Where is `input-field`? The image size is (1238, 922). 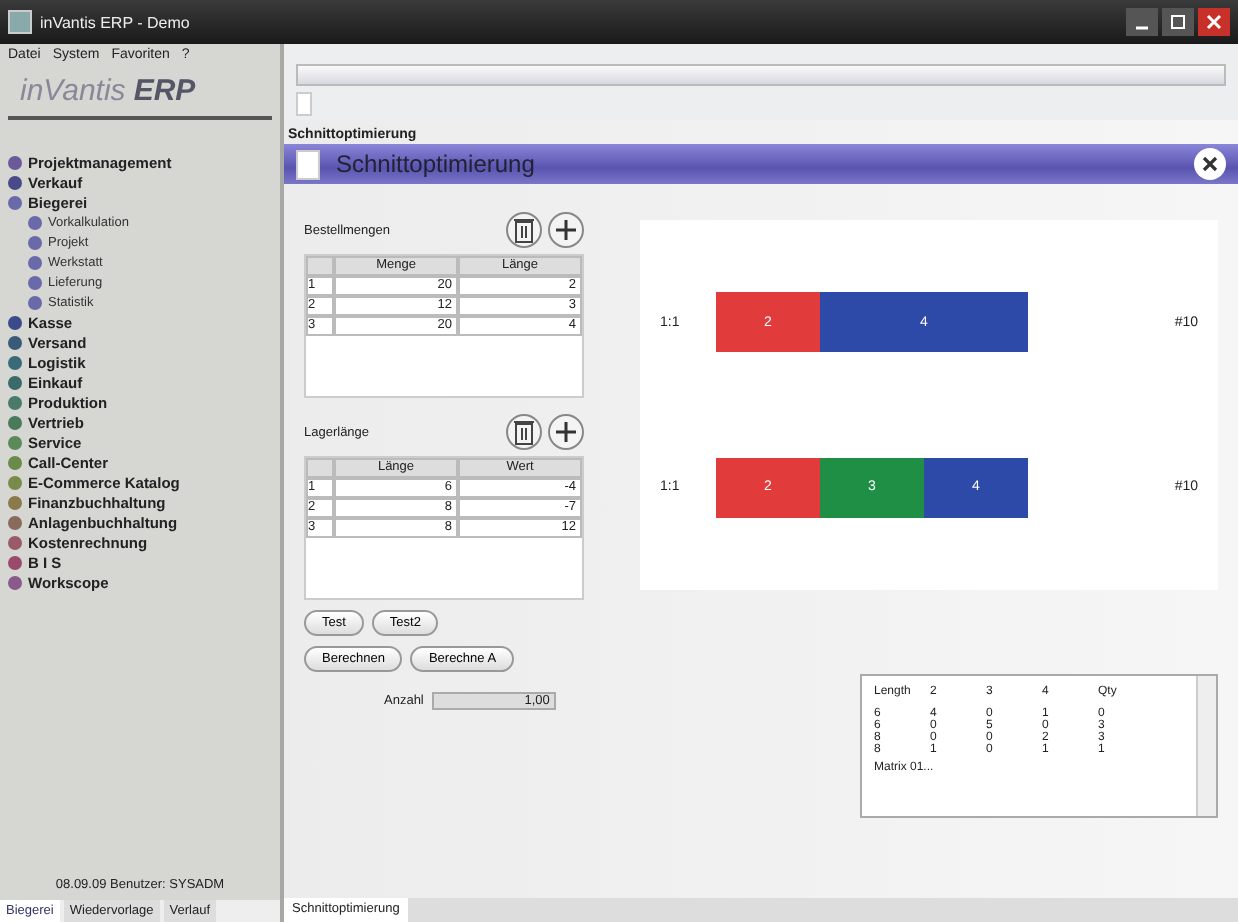 input-field is located at coordinates (304, 104).